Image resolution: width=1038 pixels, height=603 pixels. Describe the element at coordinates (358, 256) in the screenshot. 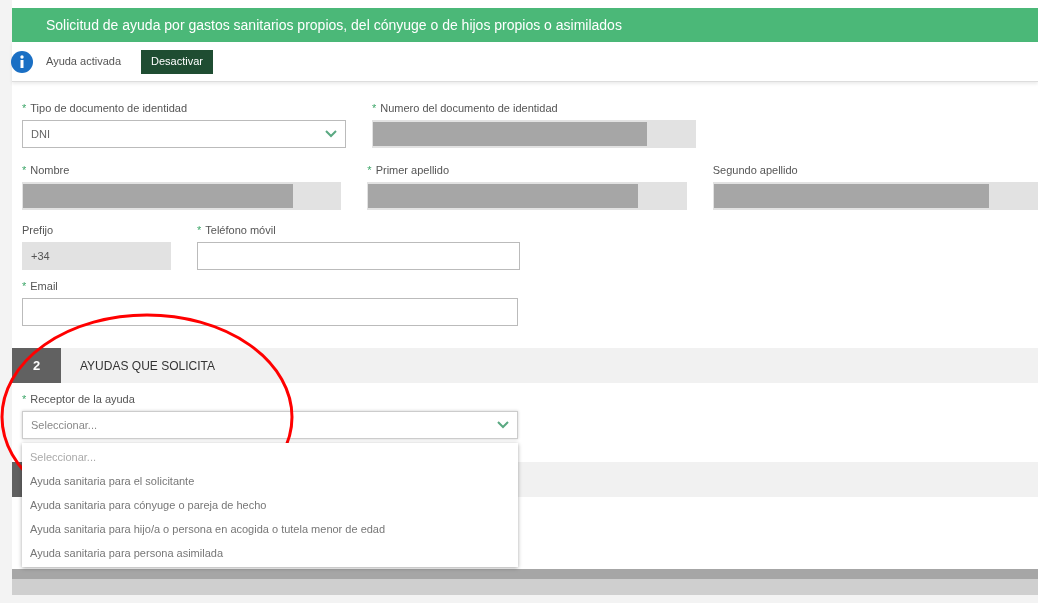

I see `mobile-phone-field` at that location.